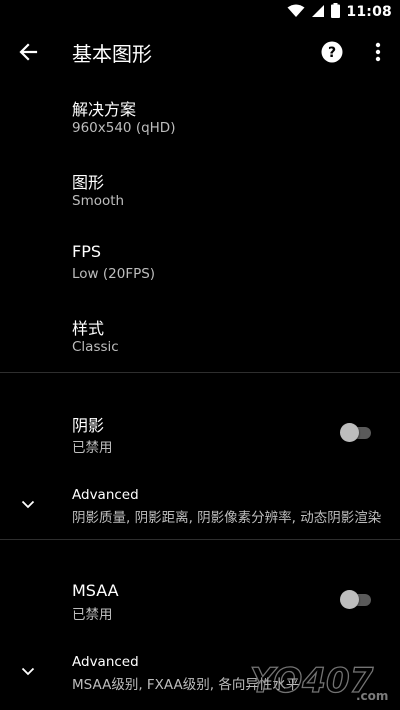 The width and height of the screenshot is (400, 710). Describe the element at coordinates (227, 518) in the screenshot. I see `pref-summary: 阴影质量, 阴影距离, 阴影像素分辨率, 动态阴影渲染` at that location.